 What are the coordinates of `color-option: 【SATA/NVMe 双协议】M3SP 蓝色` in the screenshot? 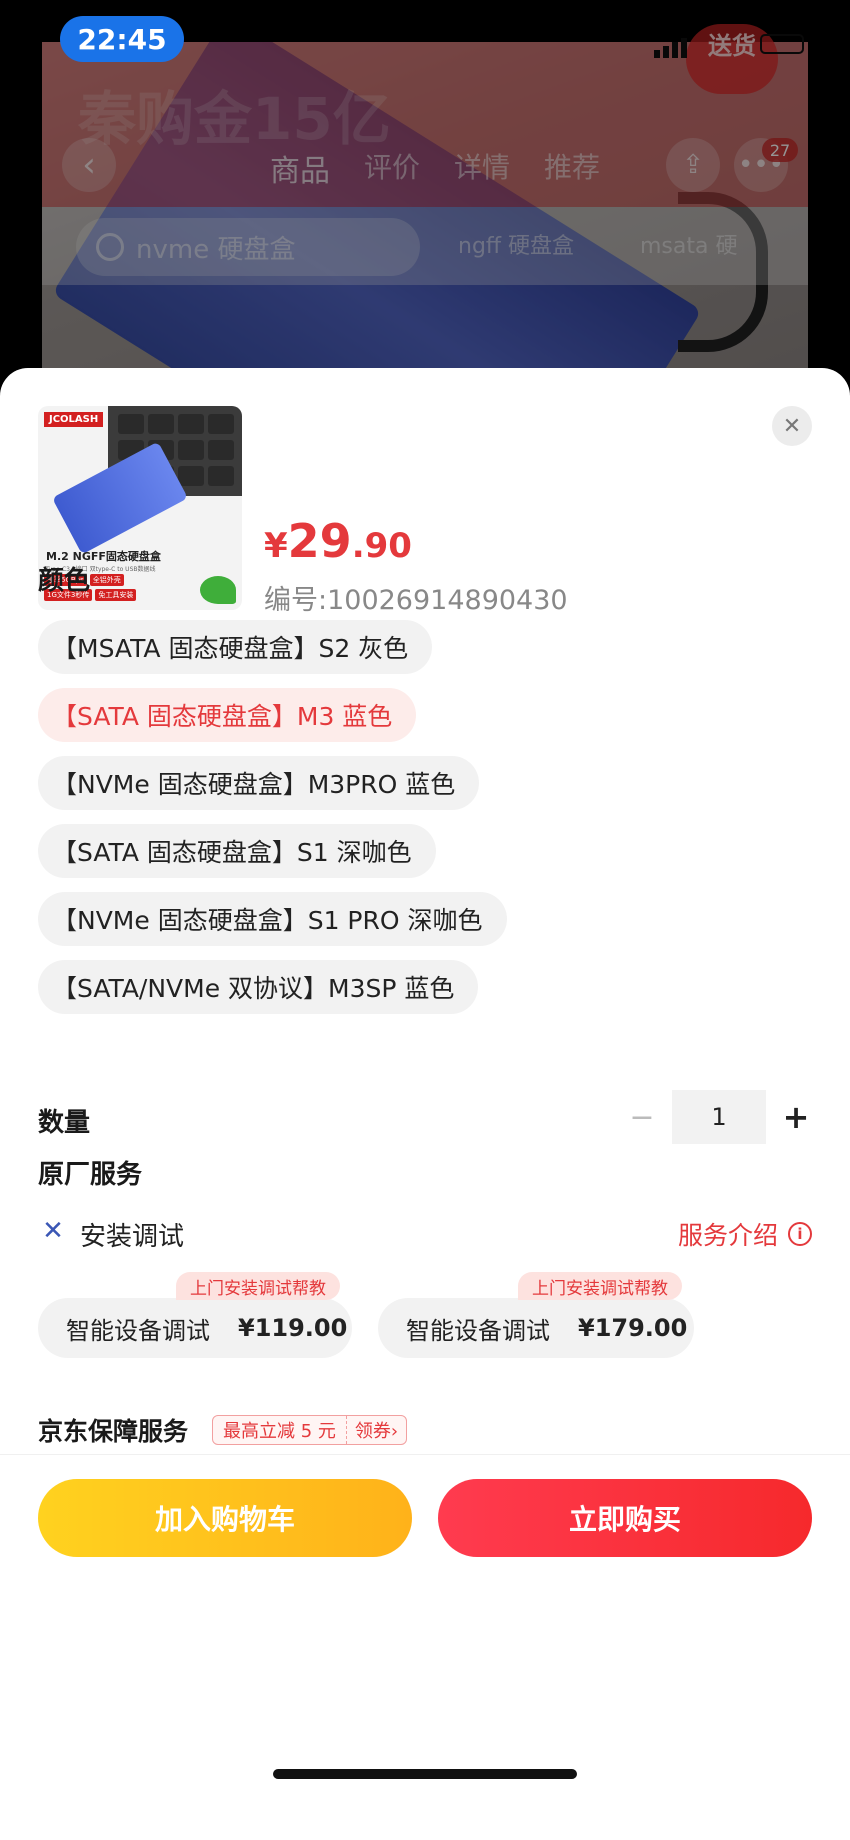 It's located at (258, 987).